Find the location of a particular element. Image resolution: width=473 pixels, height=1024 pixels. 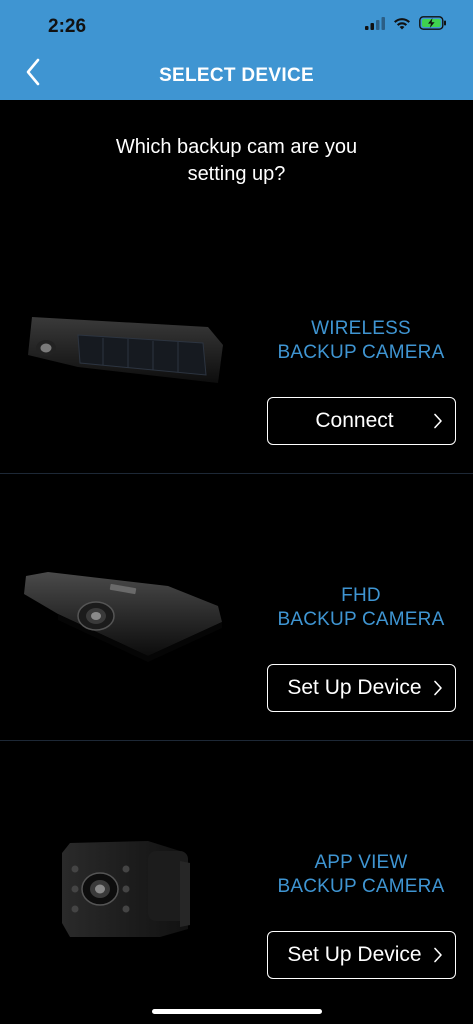

home-indicator is located at coordinates (237, 1011).